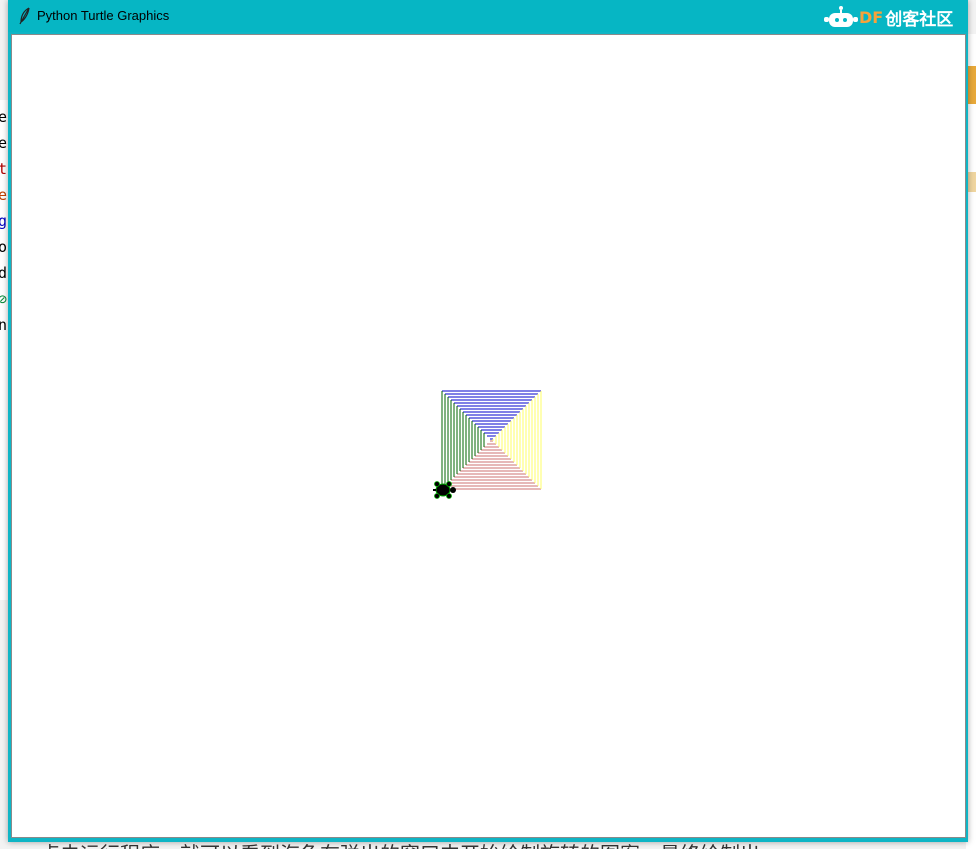 This screenshot has width=976, height=849. I want to click on background-glyph: n, so click(4, 325).